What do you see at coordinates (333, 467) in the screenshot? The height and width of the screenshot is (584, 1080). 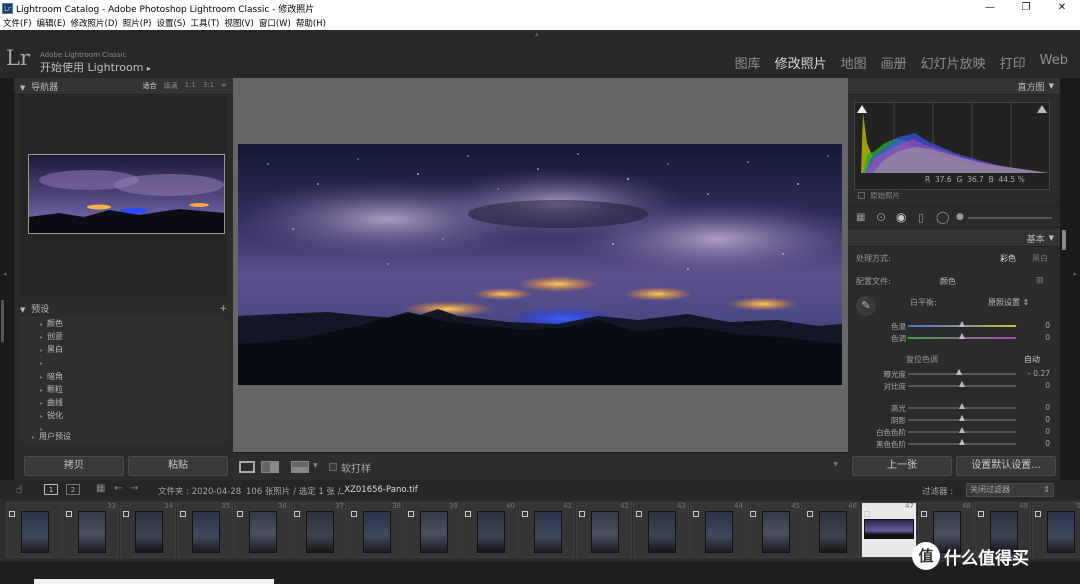 I see `soft-proof-checkbox` at bounding box center [333, 467].